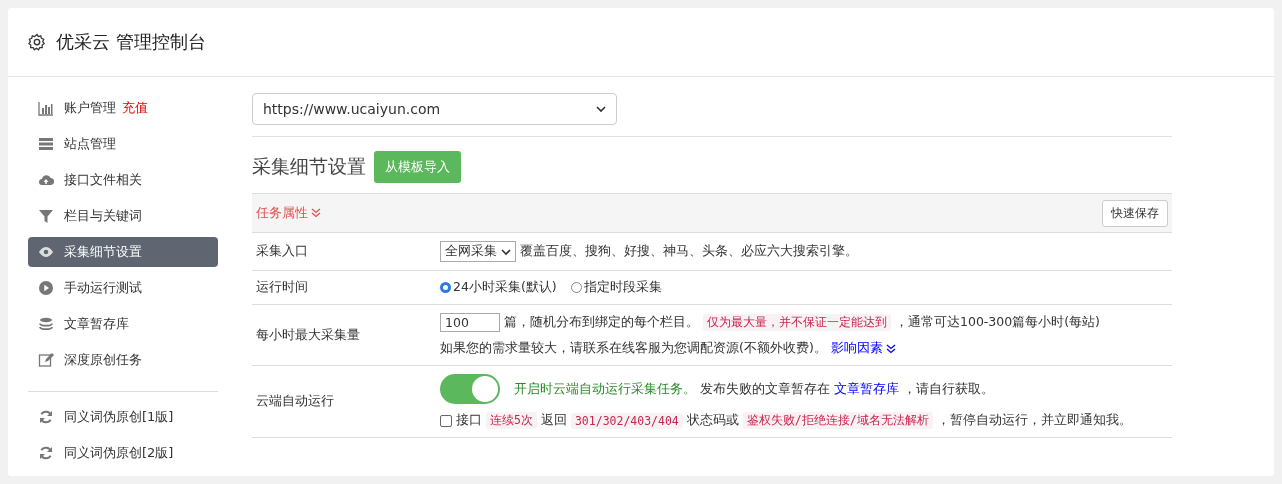  Describe the element at coordinates (96, 324) in the screenshot. I see `sidebar-label: 文章暂存库` at that location.